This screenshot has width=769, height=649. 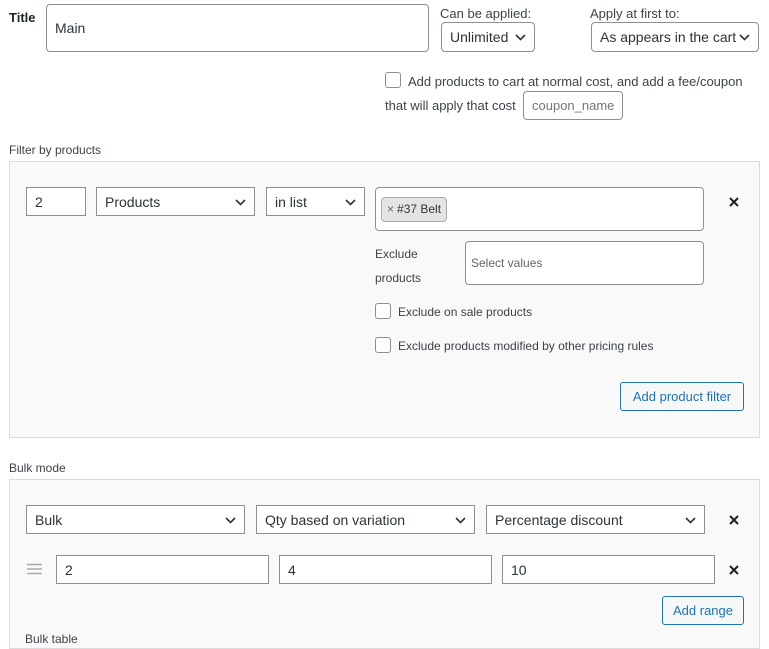 I want to click on fee-coupon-checkbox, so click(x=393, y=80).